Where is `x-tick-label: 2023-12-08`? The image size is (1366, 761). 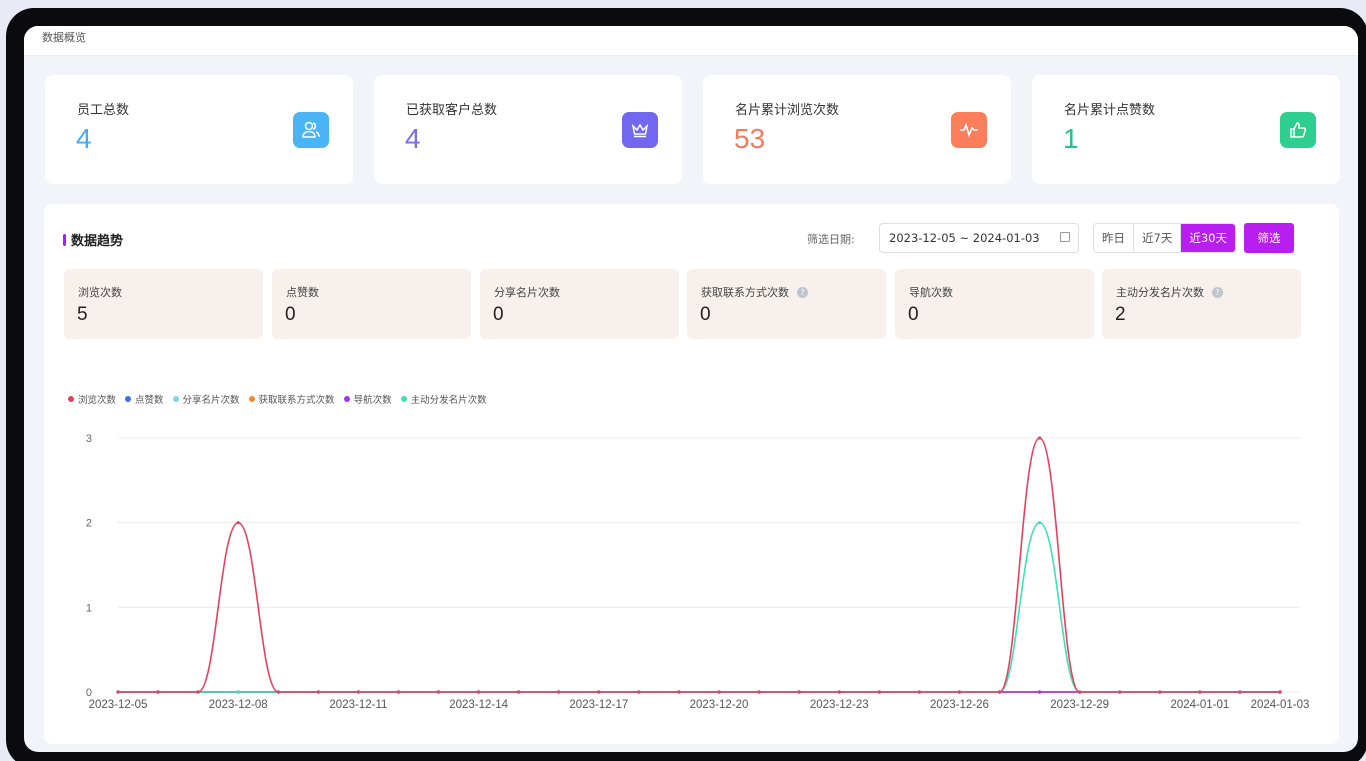 x-tick-label: 2023-12-08 is located at coordinates (238, 705).